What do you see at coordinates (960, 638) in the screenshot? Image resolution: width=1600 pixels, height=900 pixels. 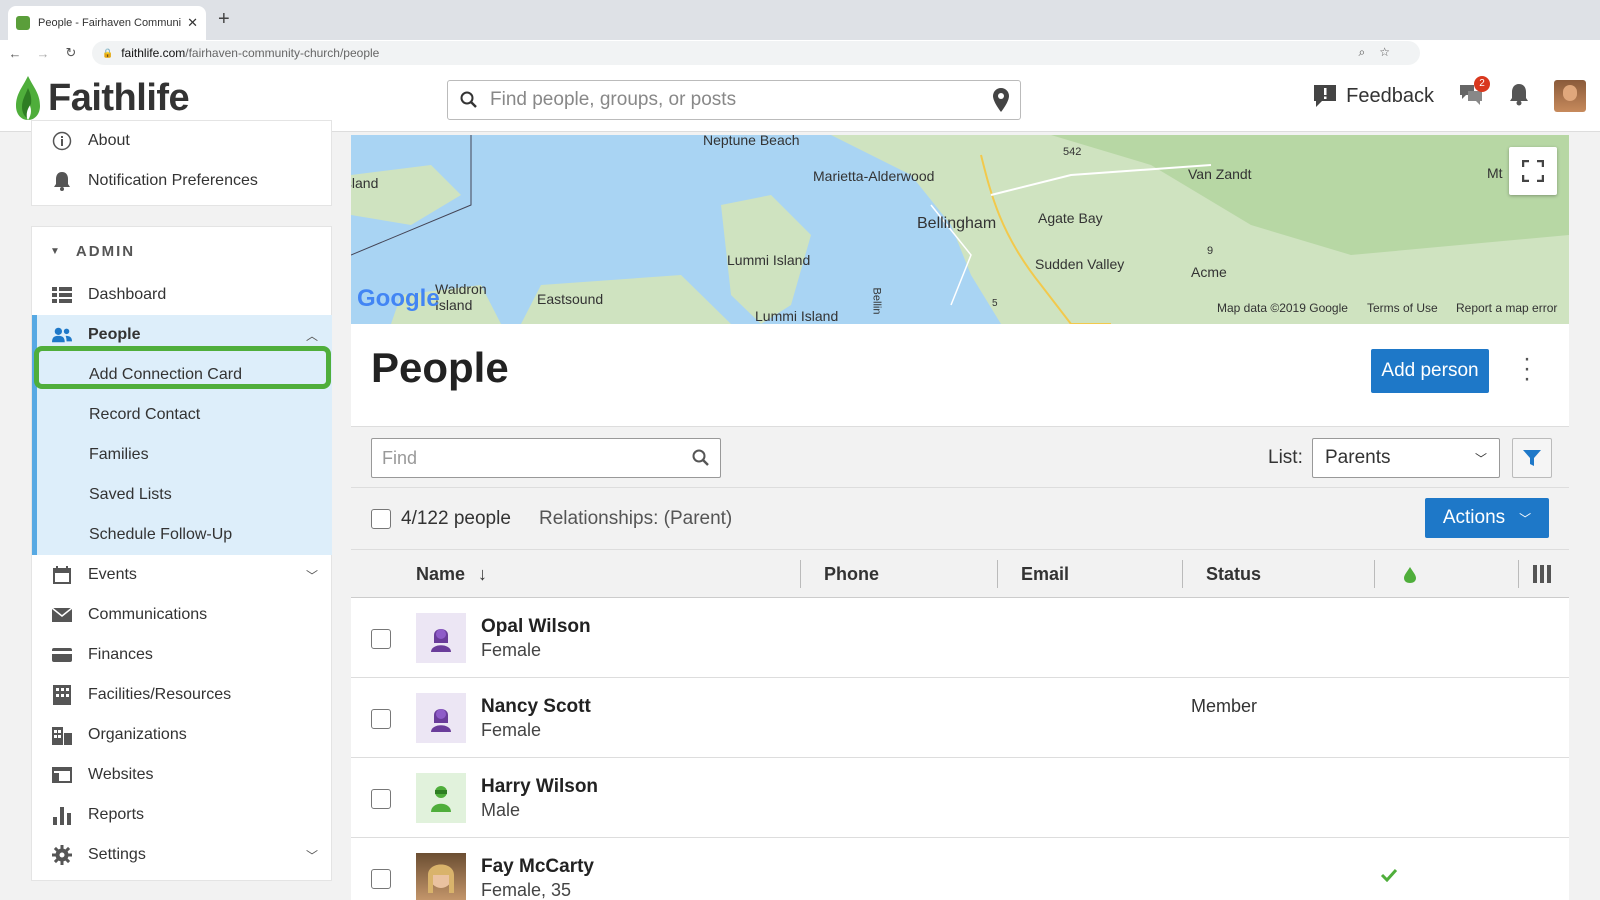 I see `table-row: Opal Wilson Female` at bounding box center [960, 638].